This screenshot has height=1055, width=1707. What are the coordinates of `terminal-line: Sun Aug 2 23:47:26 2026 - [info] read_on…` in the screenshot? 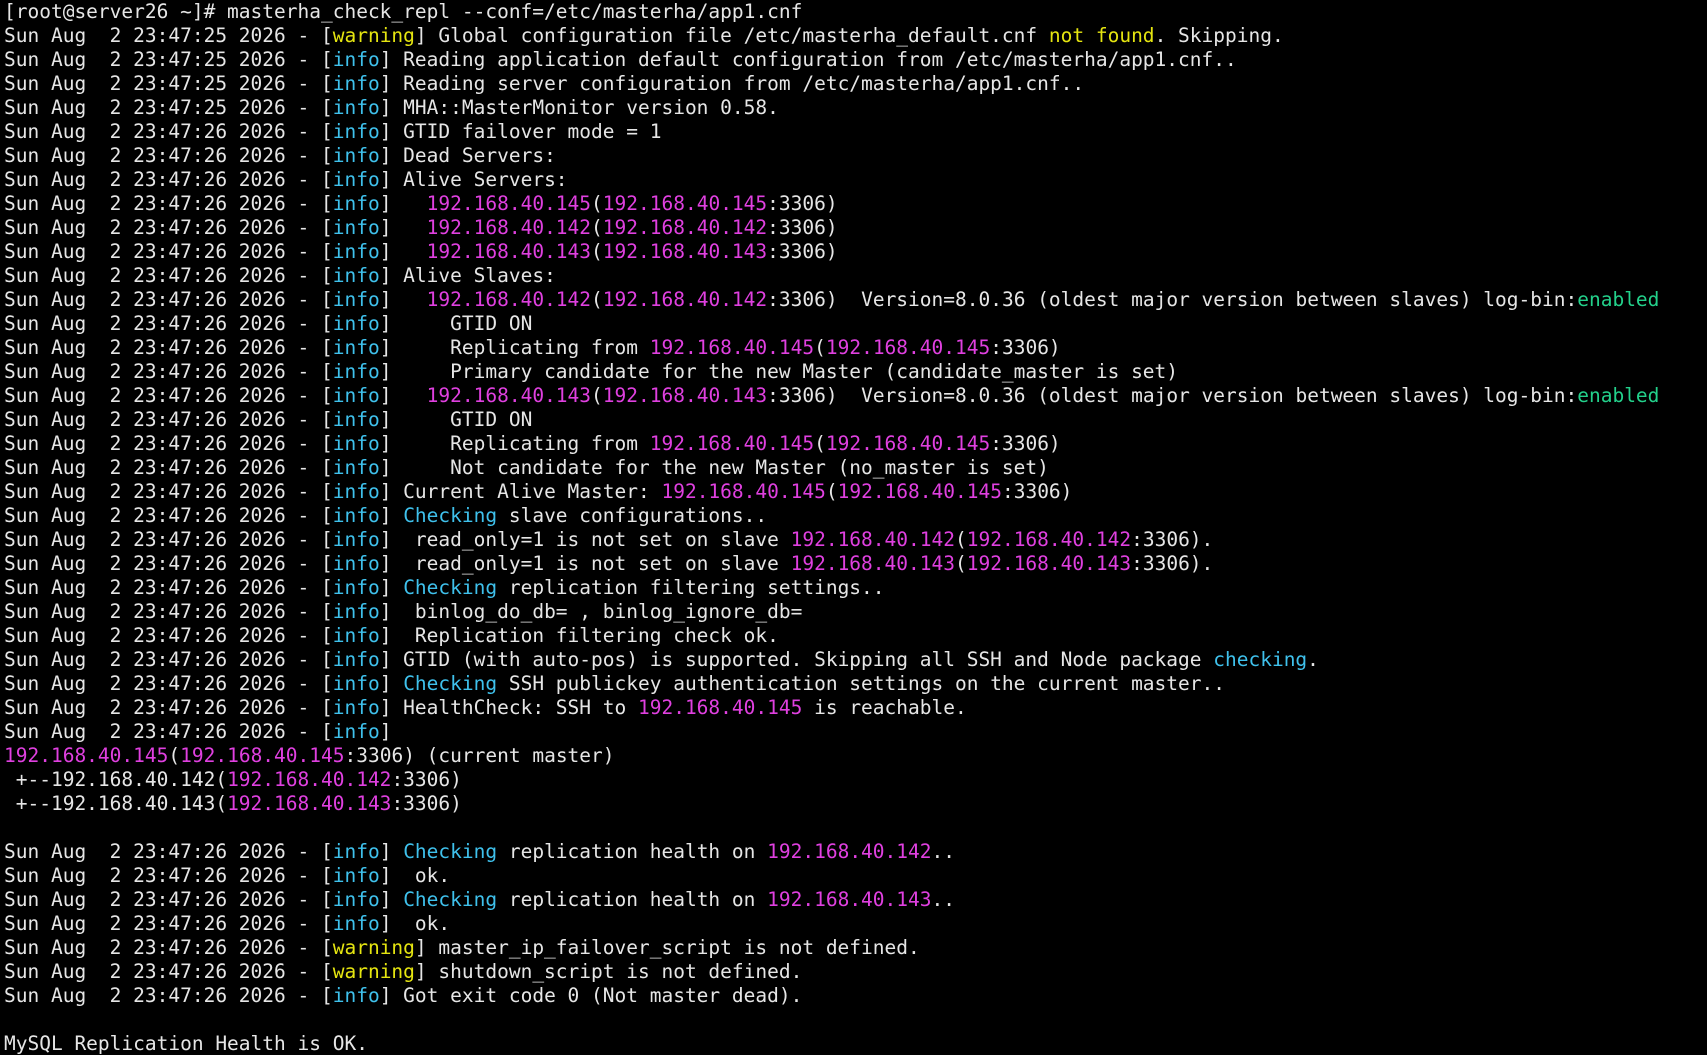 It's located at (855, 540).